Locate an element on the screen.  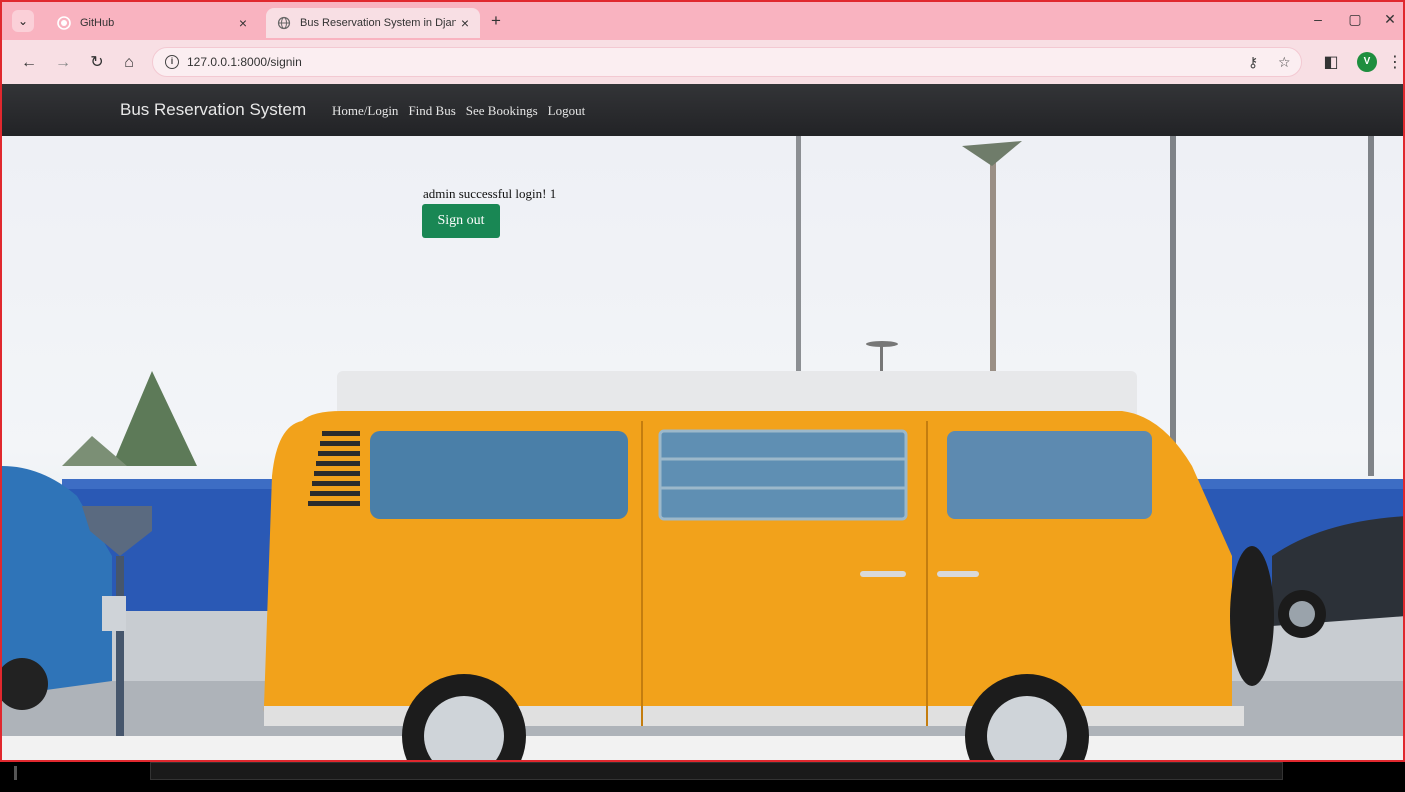
nav-logout: Logout is located at coordinates (567, 111).